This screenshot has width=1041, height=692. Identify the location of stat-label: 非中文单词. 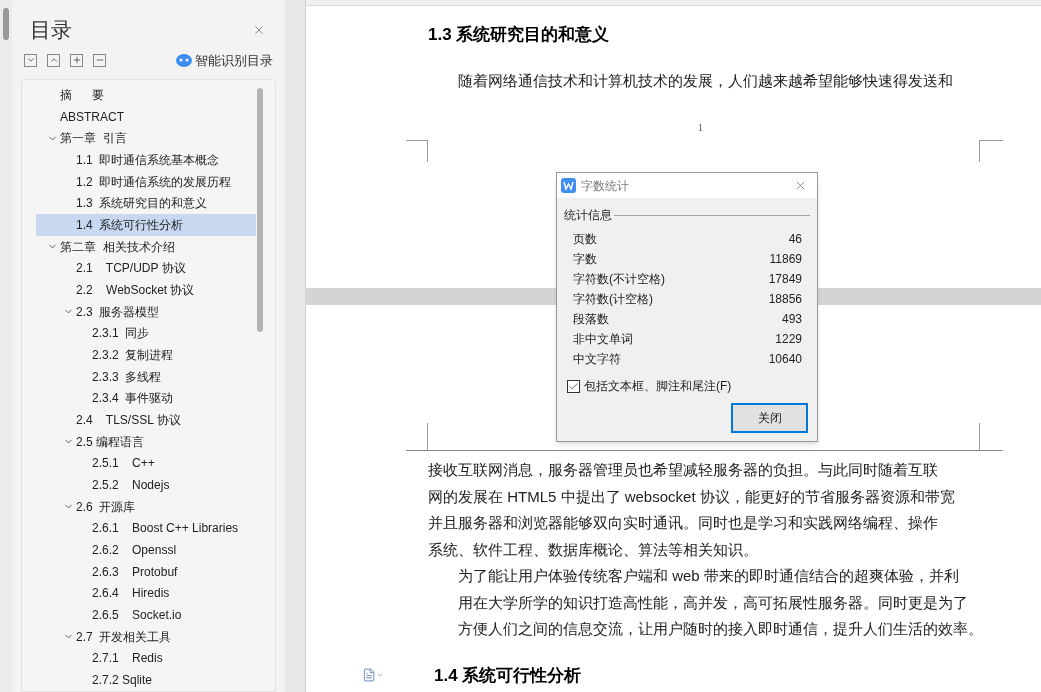
(603, 339).